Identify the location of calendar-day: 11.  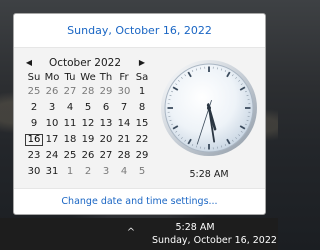
(70, 124).